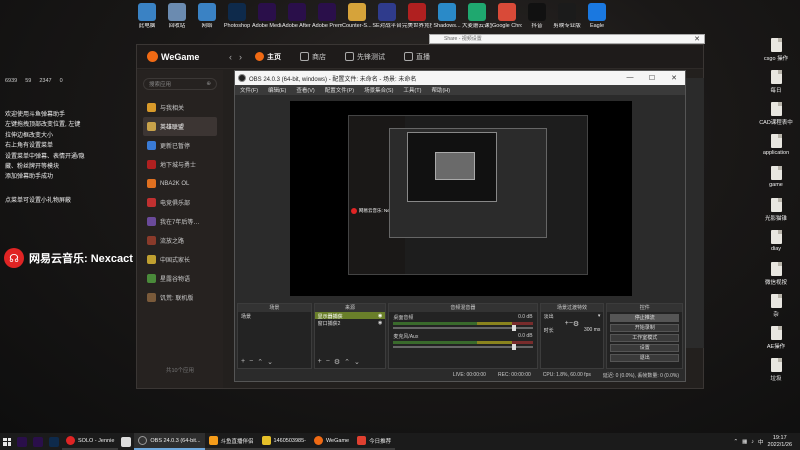 Image resolution: width=800 pixels, height=450 pixels. What do you see at coordinates (297, 16) in the screenshot?
I see `desktop-icon: Adobe After Effects 2020` at bounding box center [297, 16].